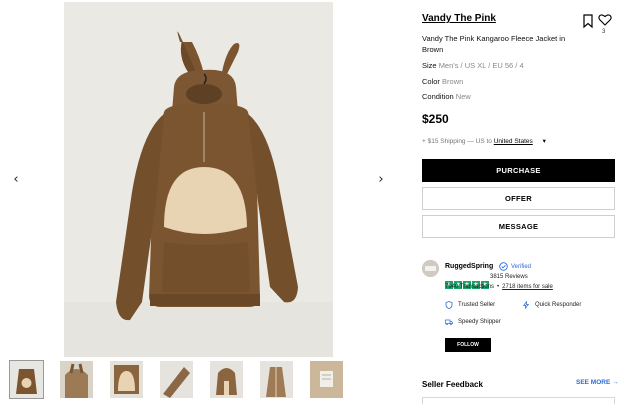 The image size is (640, 404). I want to click on rating-stars: ★ ★ ★ ★ ★, so click(467, 281).